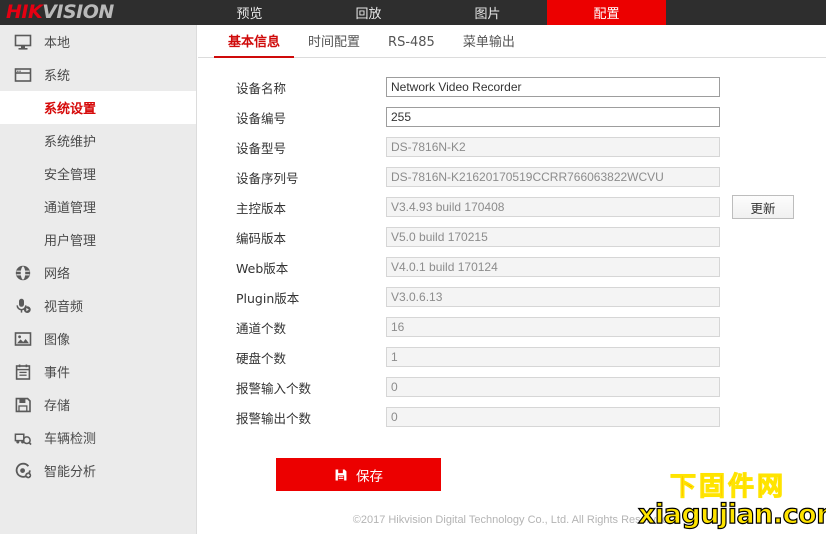 The width and height of the screenshot is (826, 534). I want to click on calendar-icon, so click(23, 372).